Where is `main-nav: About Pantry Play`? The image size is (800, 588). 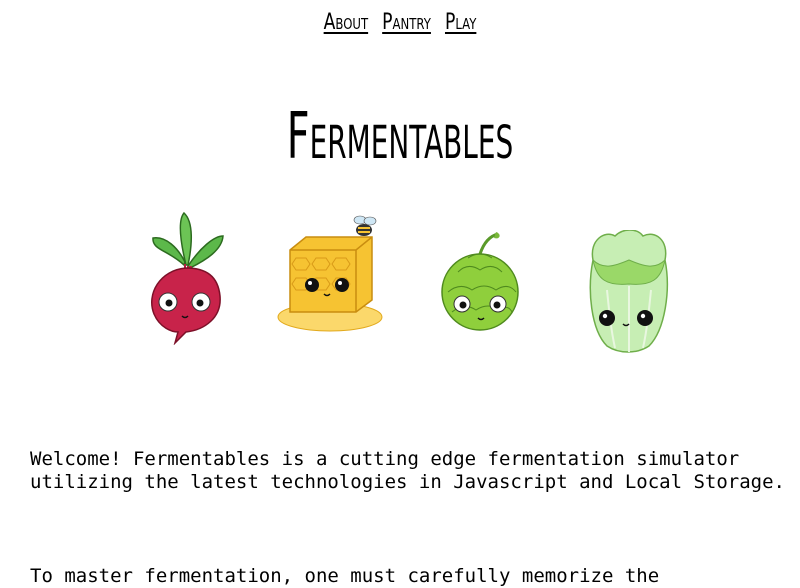
main-nav: About Pantry Play is located at coordinates (400, 22).